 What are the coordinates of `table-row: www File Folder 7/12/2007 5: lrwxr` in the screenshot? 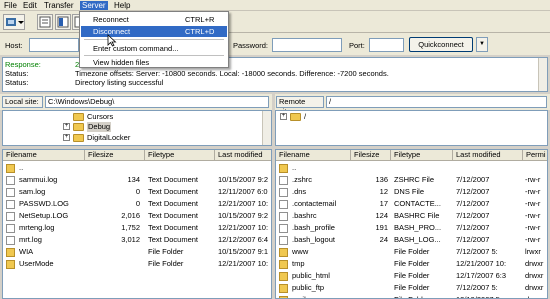 It's located at (411, 252).